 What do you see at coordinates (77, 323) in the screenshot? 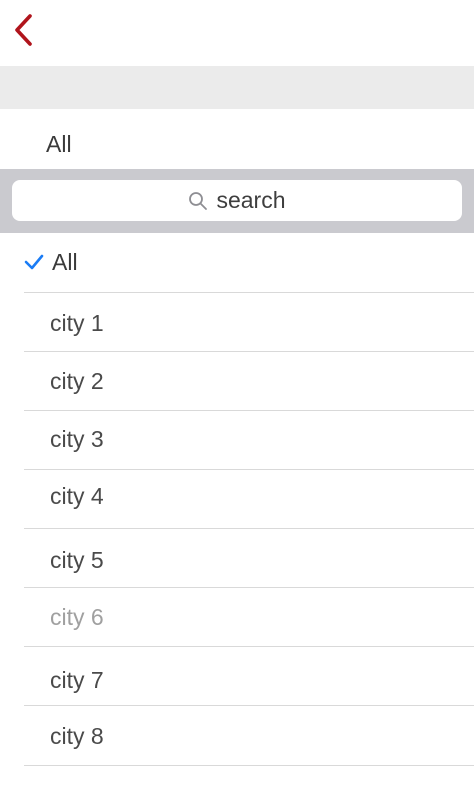
I see `list-item-label: city 1` at bounding box center [77, 323].